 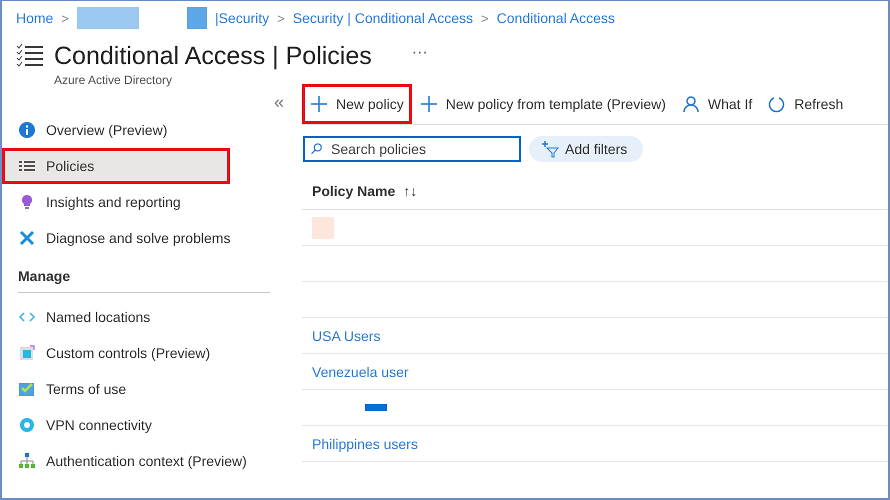 I want to click on policy-link: USA Users, so click(x=346, y=336).